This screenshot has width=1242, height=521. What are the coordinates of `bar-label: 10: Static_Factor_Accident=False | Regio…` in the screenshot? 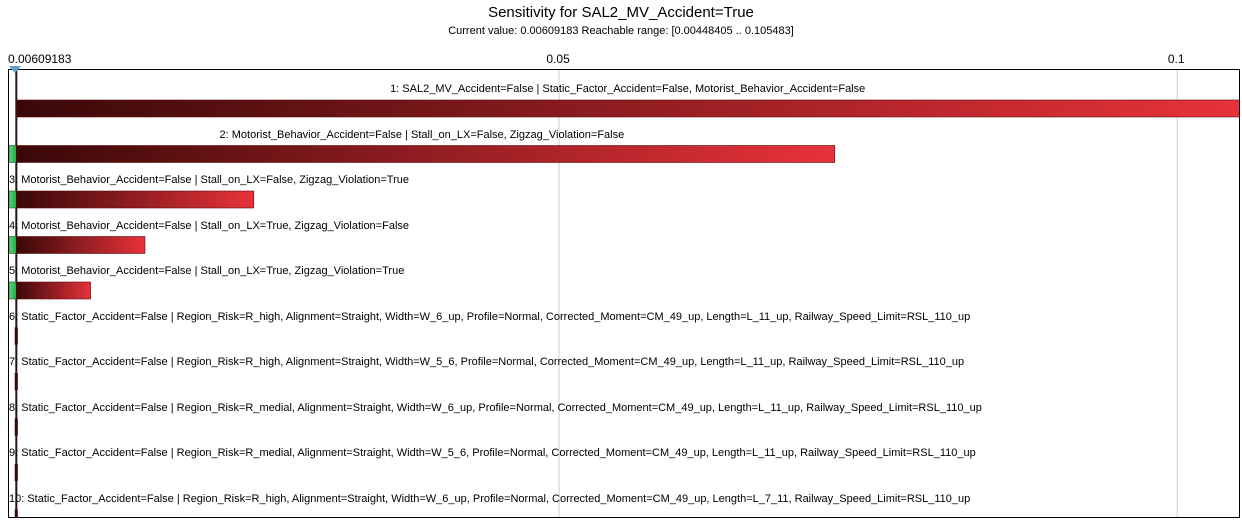 It's located at (490, 498).